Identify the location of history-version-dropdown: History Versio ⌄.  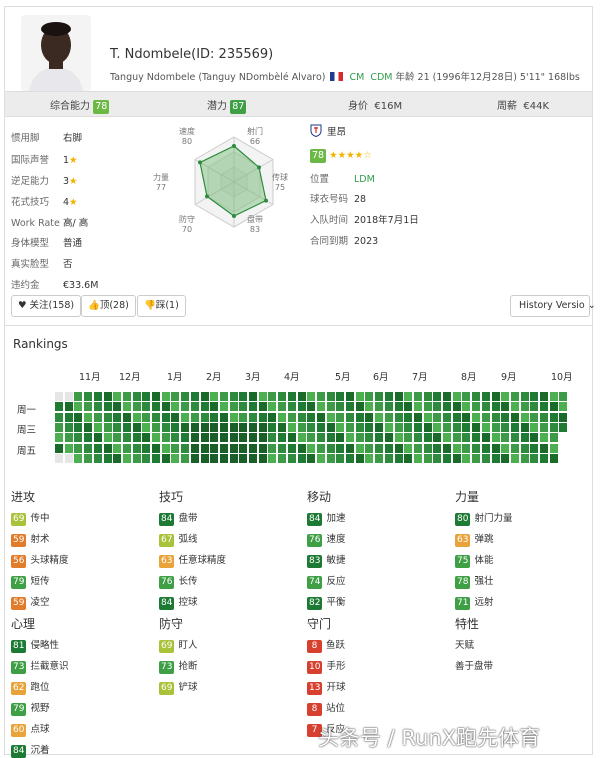
(553, 306).